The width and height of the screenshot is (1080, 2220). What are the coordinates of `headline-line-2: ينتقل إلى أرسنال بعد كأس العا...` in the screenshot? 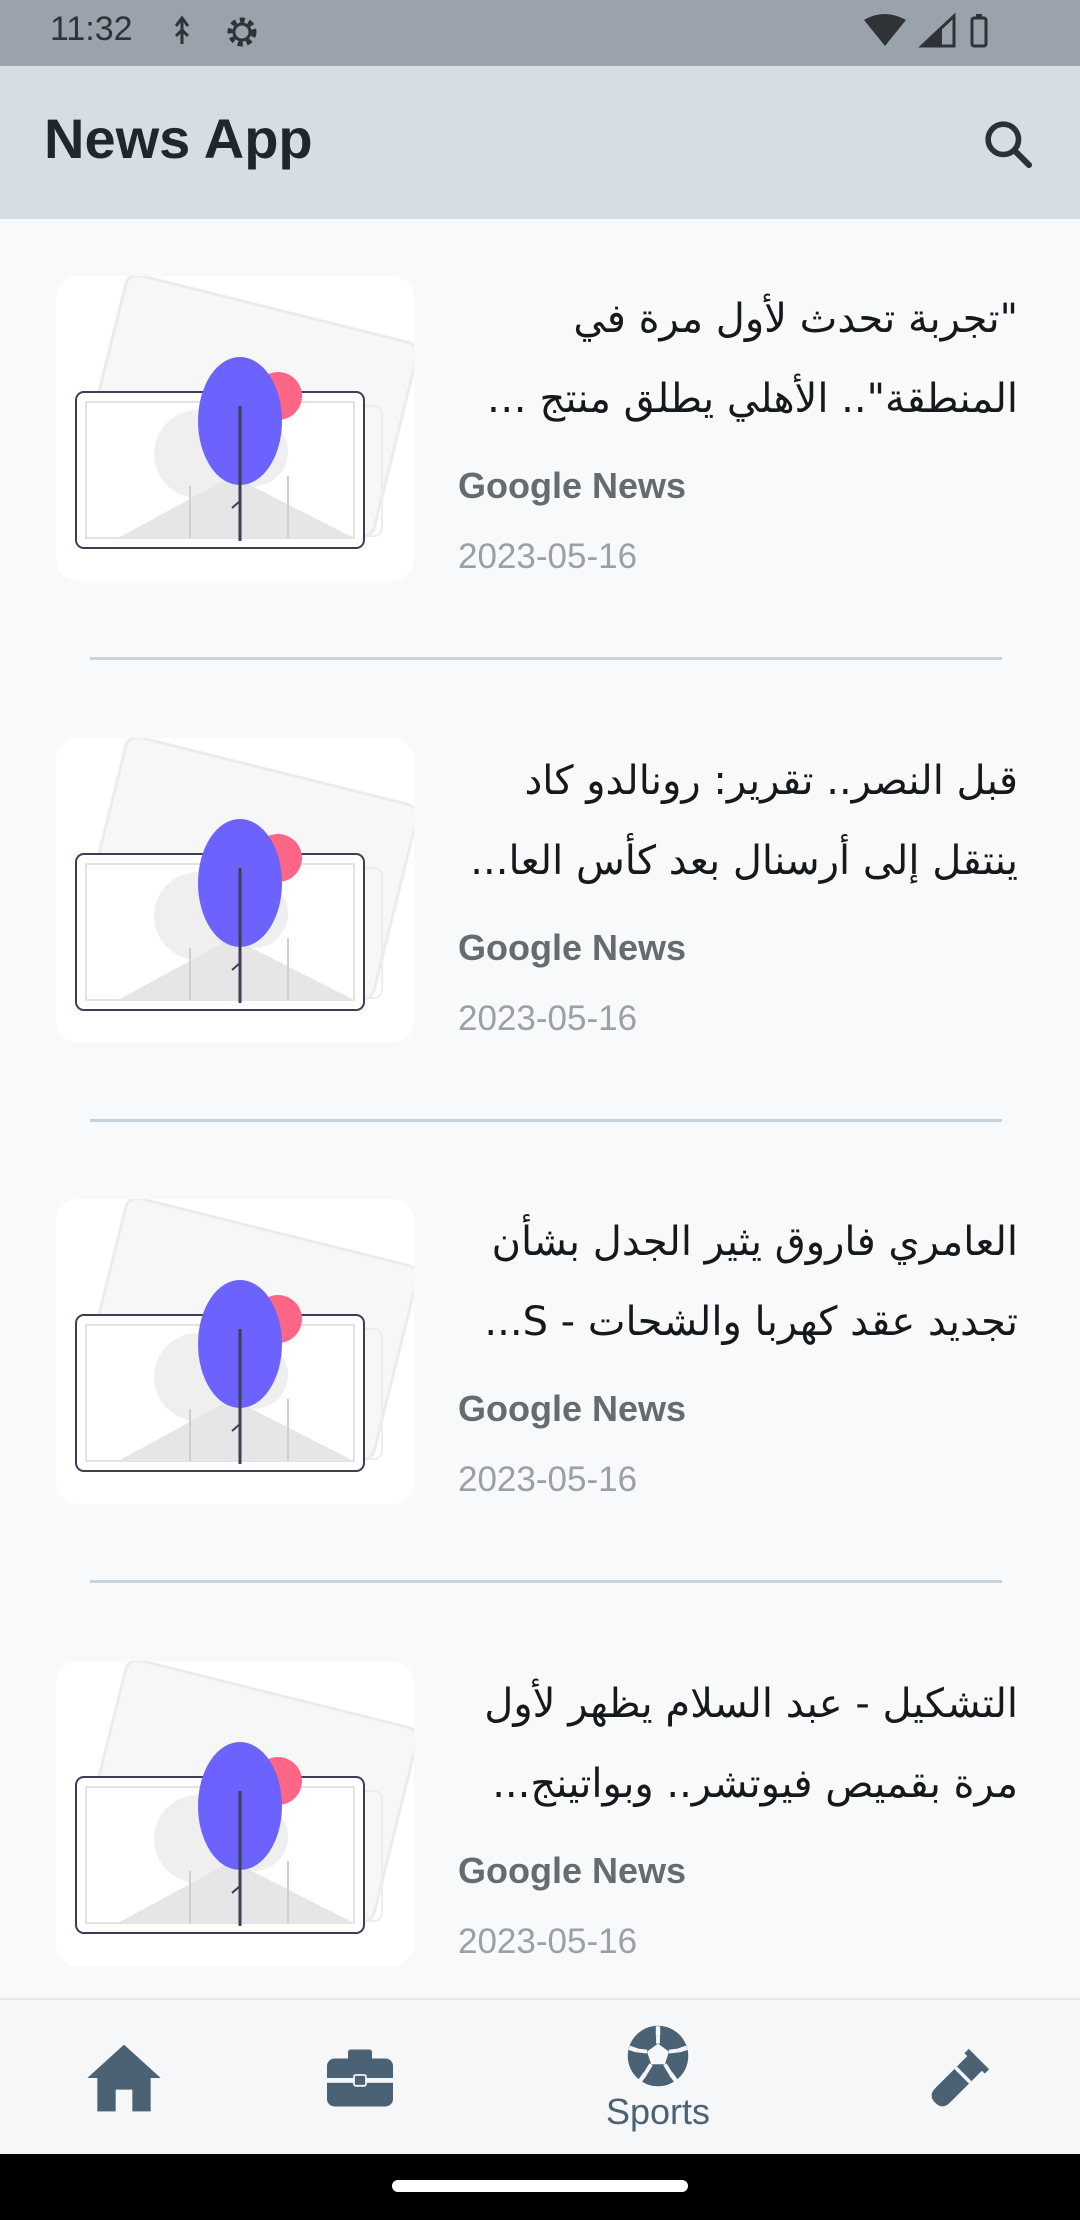 It's located at (744, 861).